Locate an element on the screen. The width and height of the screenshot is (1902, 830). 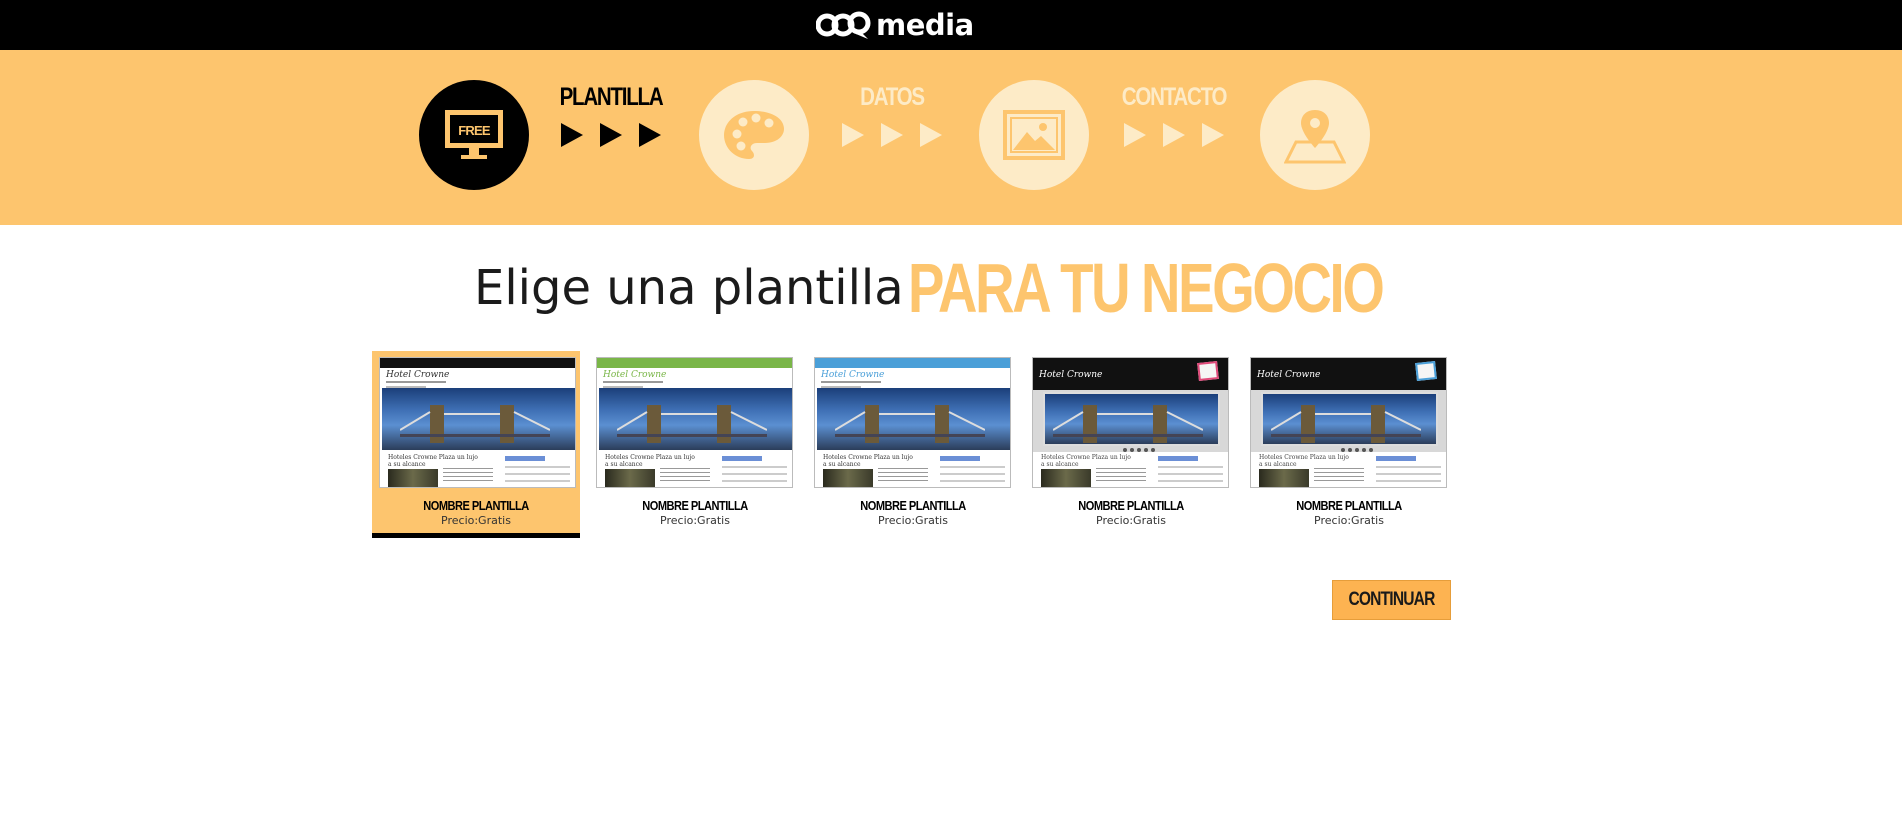
palette-icon is located at coordinates (754, 135).